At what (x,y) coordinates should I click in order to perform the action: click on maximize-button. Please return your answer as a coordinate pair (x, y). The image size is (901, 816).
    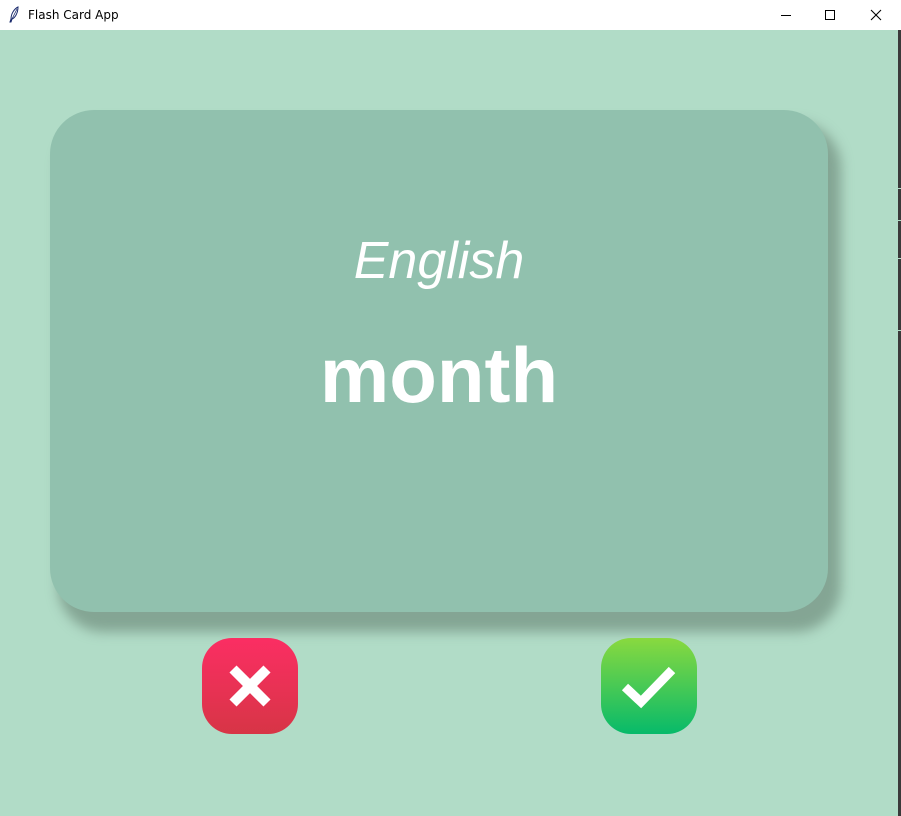
    Looking at the image, I should click on (830, 15).